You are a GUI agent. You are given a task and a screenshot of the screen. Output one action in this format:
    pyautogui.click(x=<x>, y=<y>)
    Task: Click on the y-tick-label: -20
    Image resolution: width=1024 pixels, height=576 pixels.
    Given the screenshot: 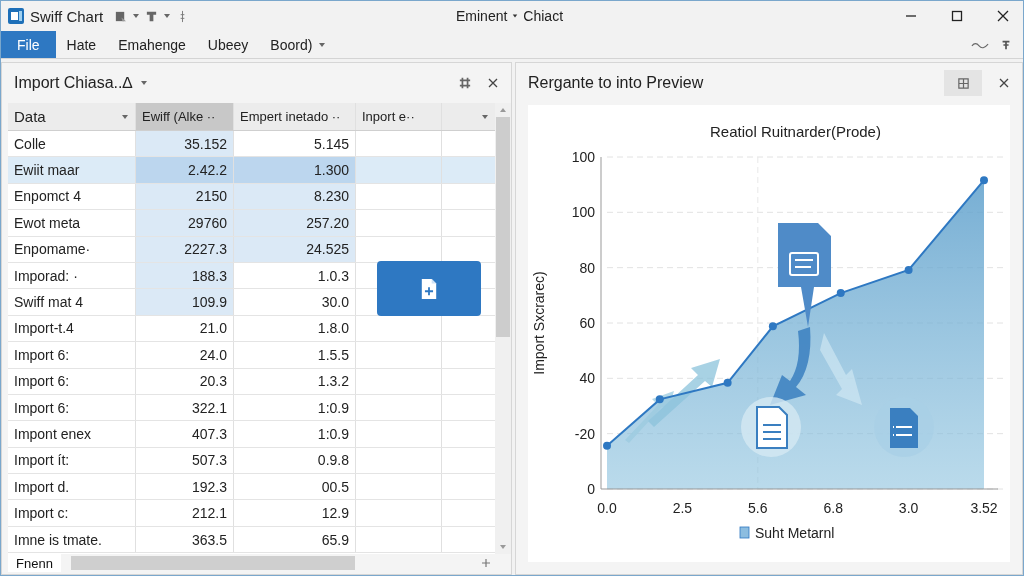 What is the action you would take?
    pyautogui.click(x=584, y=433)
    